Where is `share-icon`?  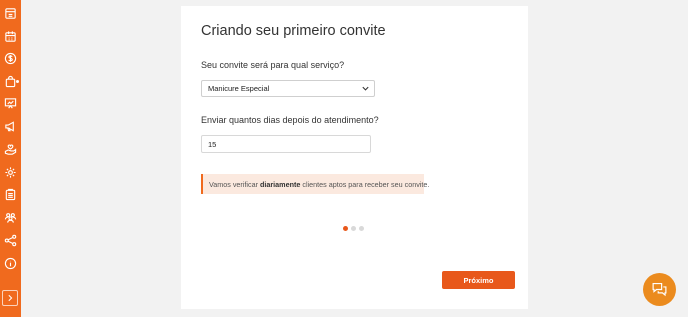 share-icon is located at coordinates (10, 240).